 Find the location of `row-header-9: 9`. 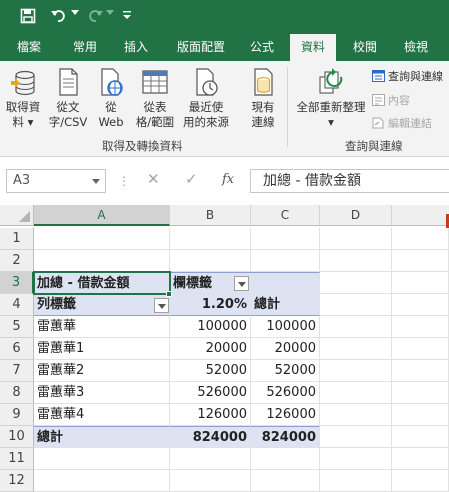

row-header-9: 9 is located at coordinates (17, 415).